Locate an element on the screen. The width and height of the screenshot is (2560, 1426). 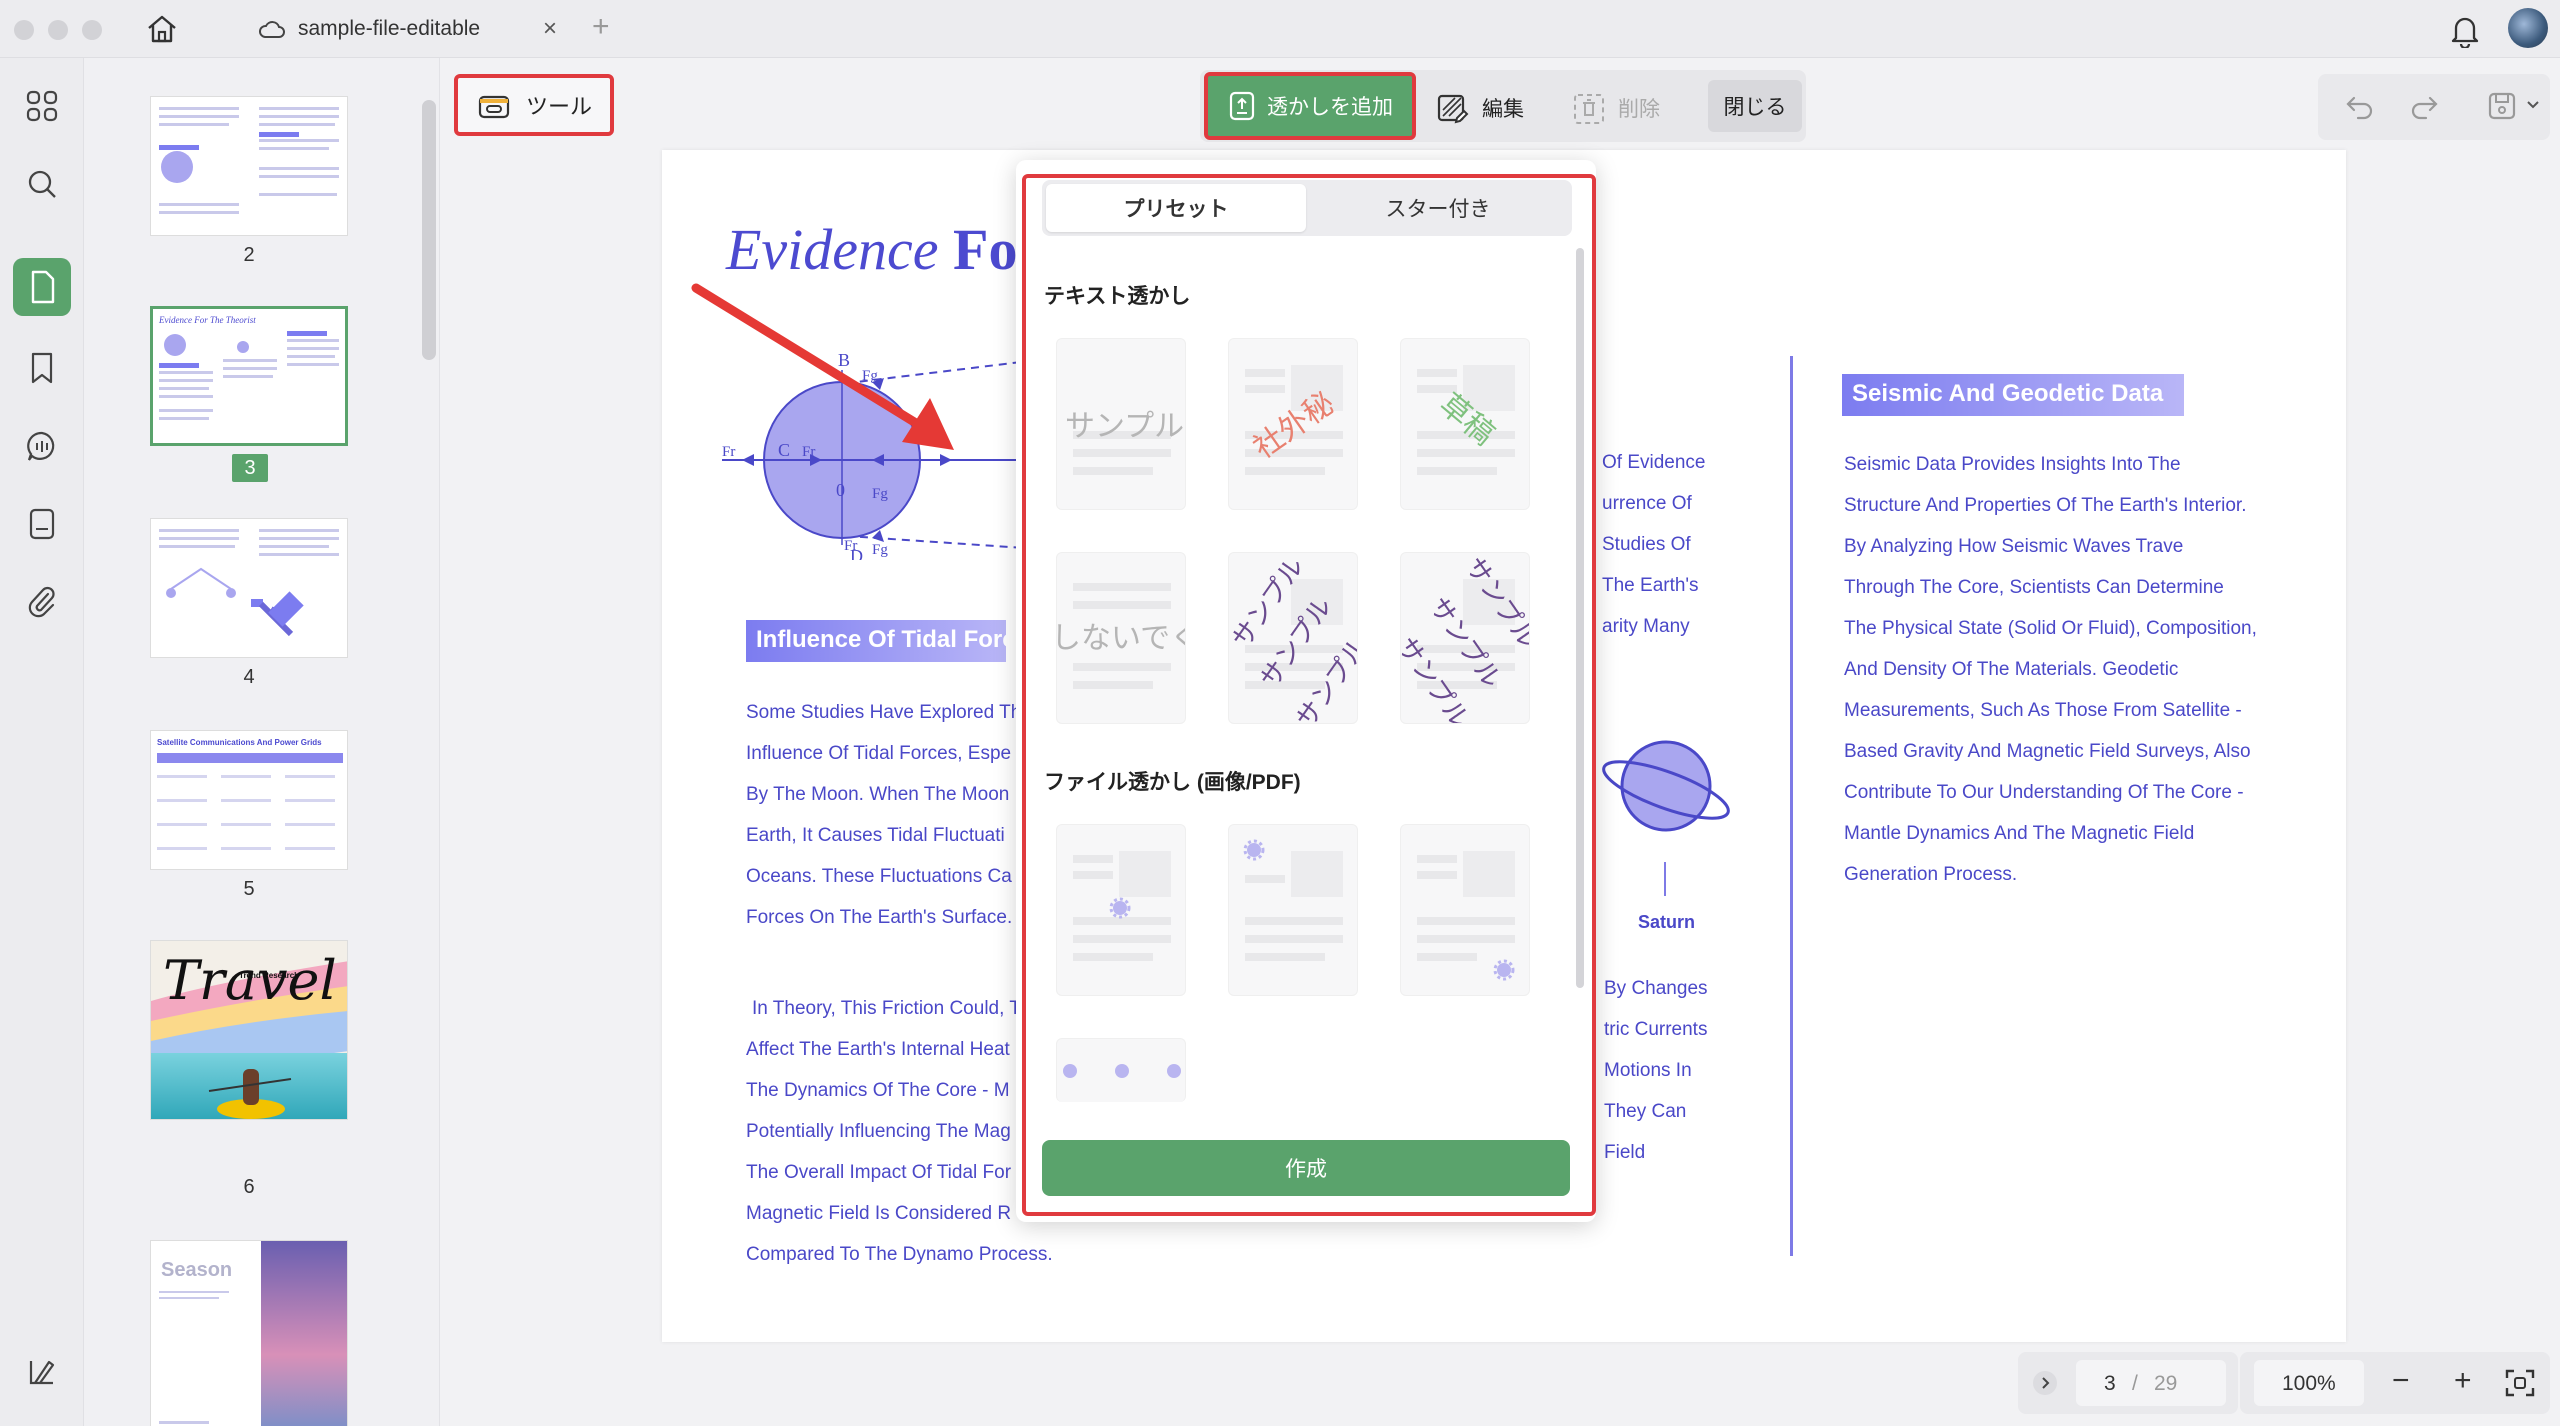
tab-starred: スター付き is located at coordinates (1438, 208).